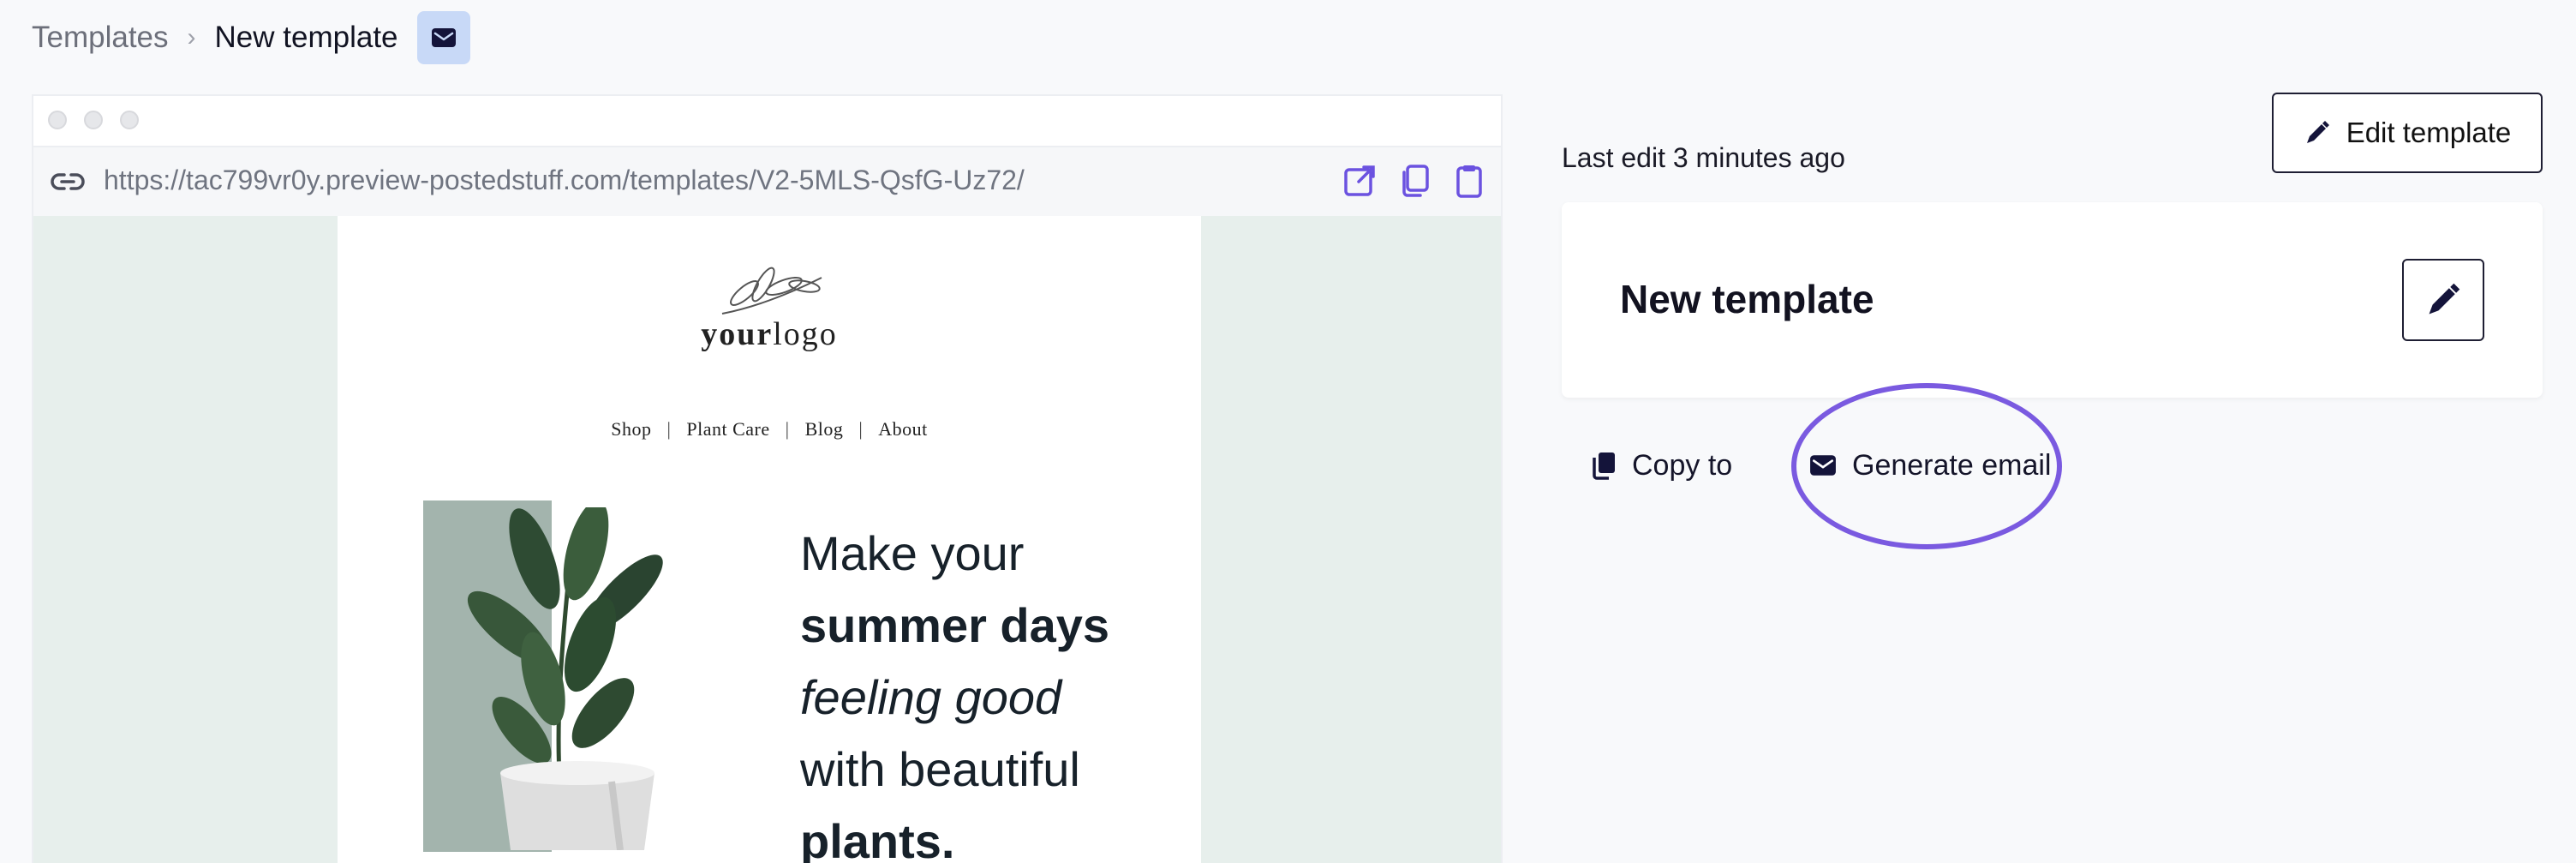 Image resolution: width=2576 pixels, height=863 pixels. Describe the element at coordinates (2053, 300) in the screenshot. I see `template-card: New template` at that location.